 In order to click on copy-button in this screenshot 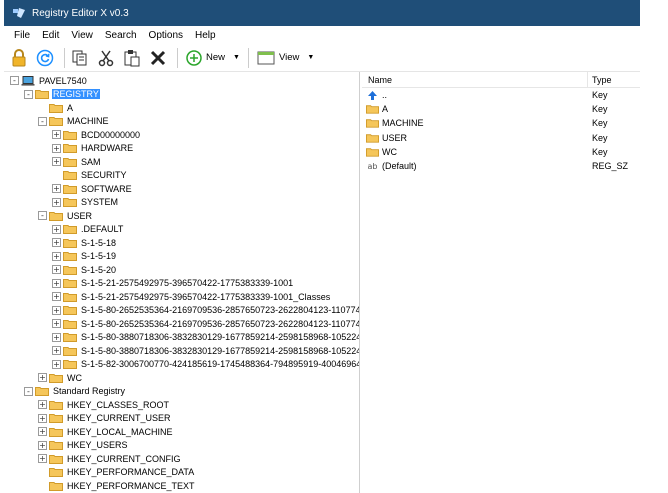, I will do `click(80, 58)`.